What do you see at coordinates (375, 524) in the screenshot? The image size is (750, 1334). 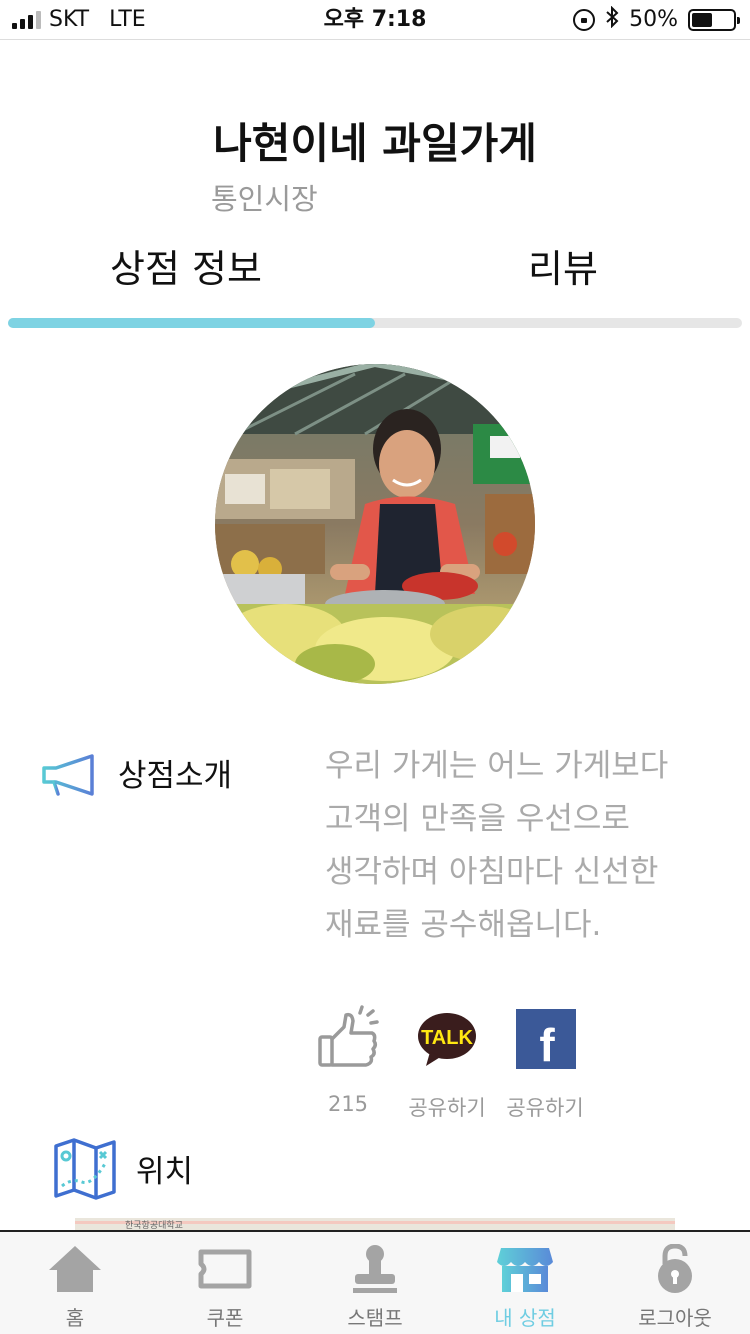 I see `store-owner-photo` at bounding box center [375, 524].